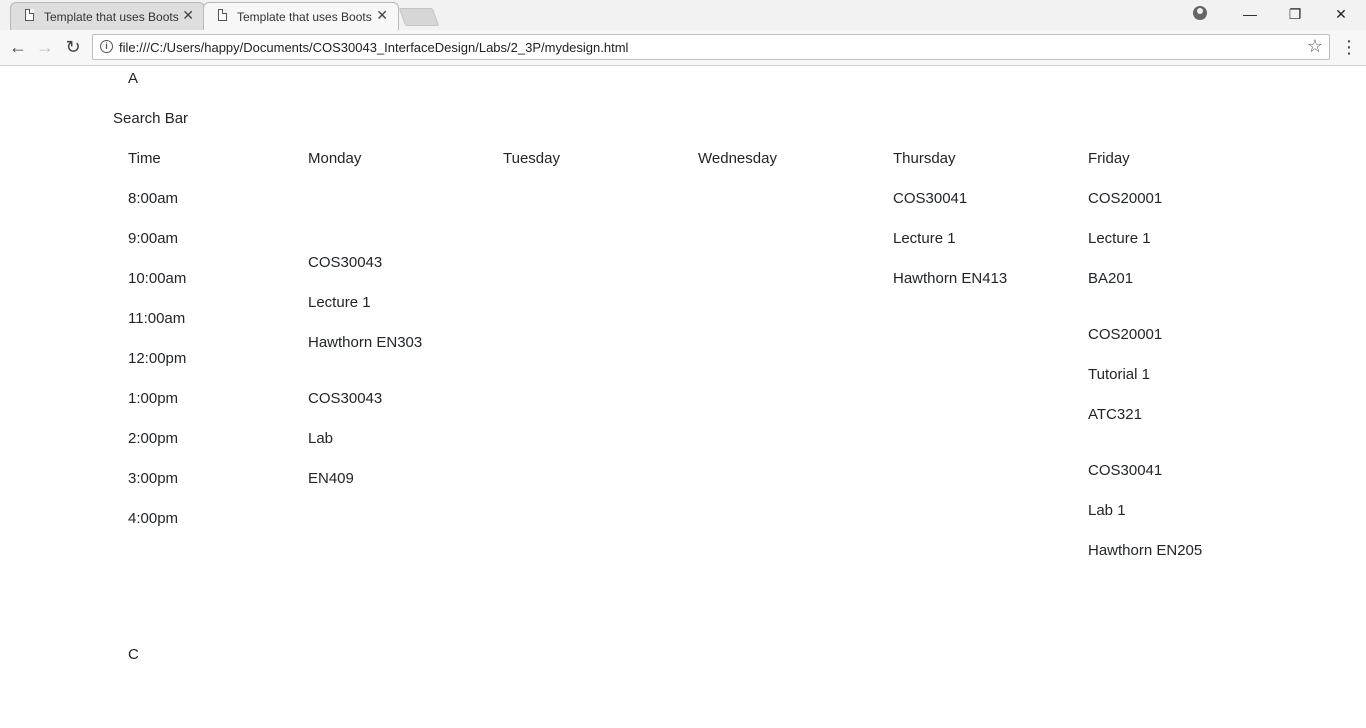 The height and width of the screenshot is (728, 1366). Describe the element at coordinates (737, 158) in the screenshot. I see `wednesday-column-header: Wednesday` at that location.